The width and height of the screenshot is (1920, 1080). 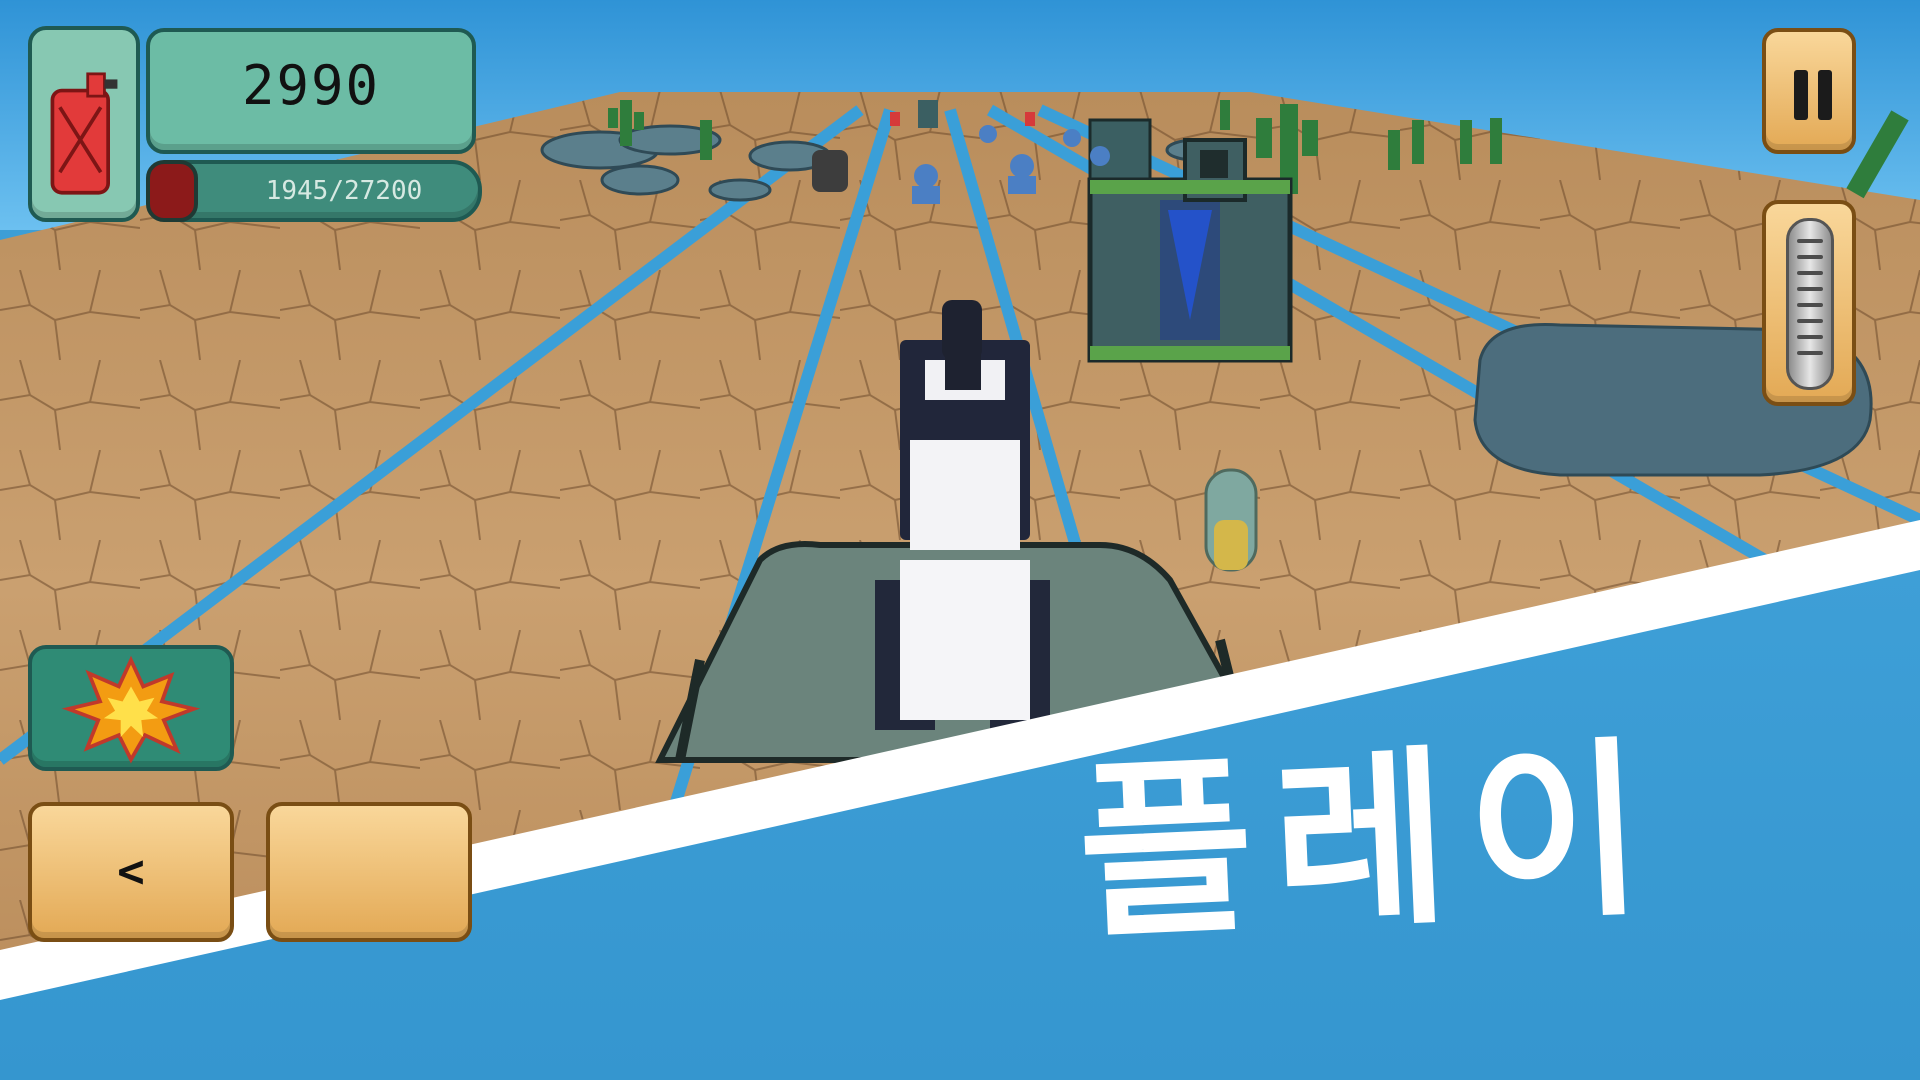 What do you see at coordinates (1231, 520) in the screenshot?
I see `bullet` at bounding box center [1231, 520].